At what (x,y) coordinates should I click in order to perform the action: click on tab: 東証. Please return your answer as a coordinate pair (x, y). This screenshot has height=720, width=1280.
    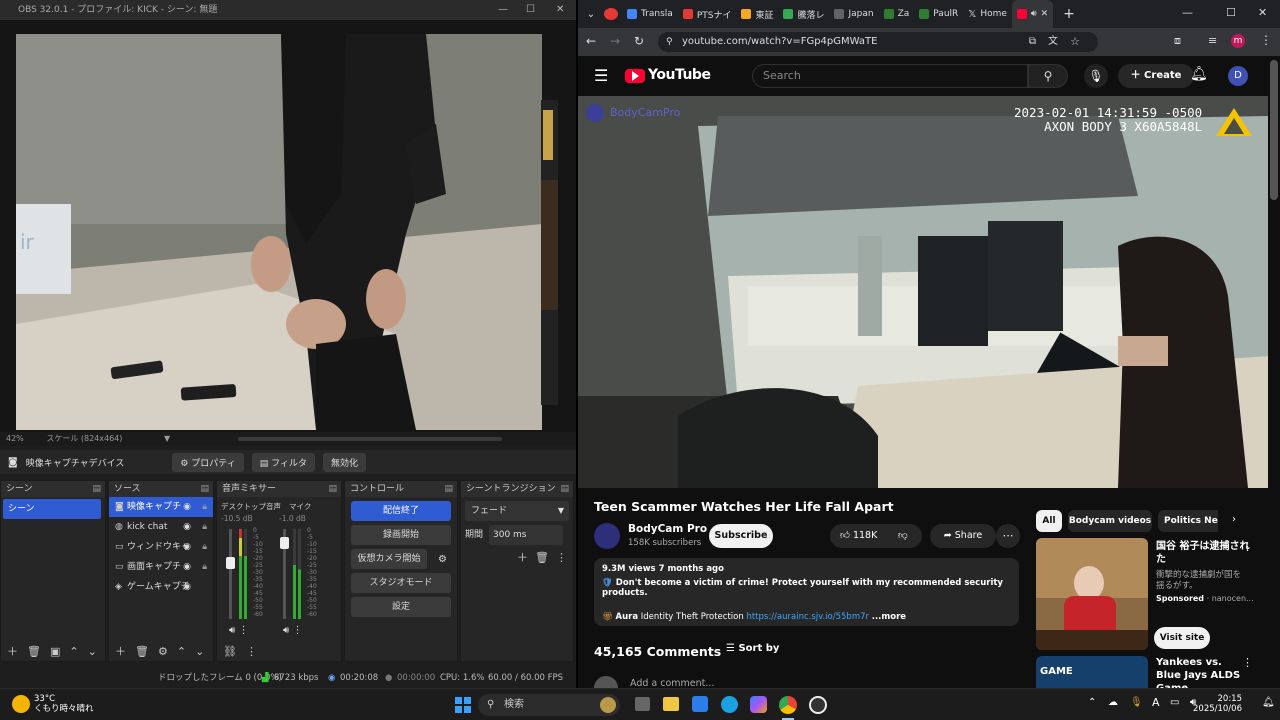
    Looking at the image, I should click on (757, 14).